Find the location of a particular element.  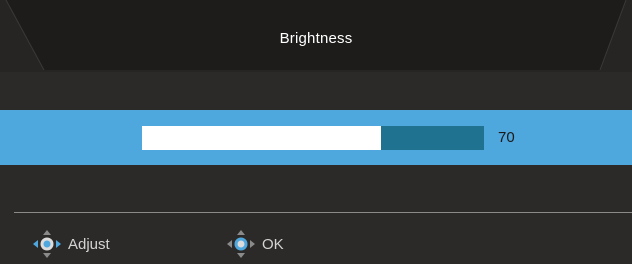

page-title: Brightness is located at coordinates (316, 38).